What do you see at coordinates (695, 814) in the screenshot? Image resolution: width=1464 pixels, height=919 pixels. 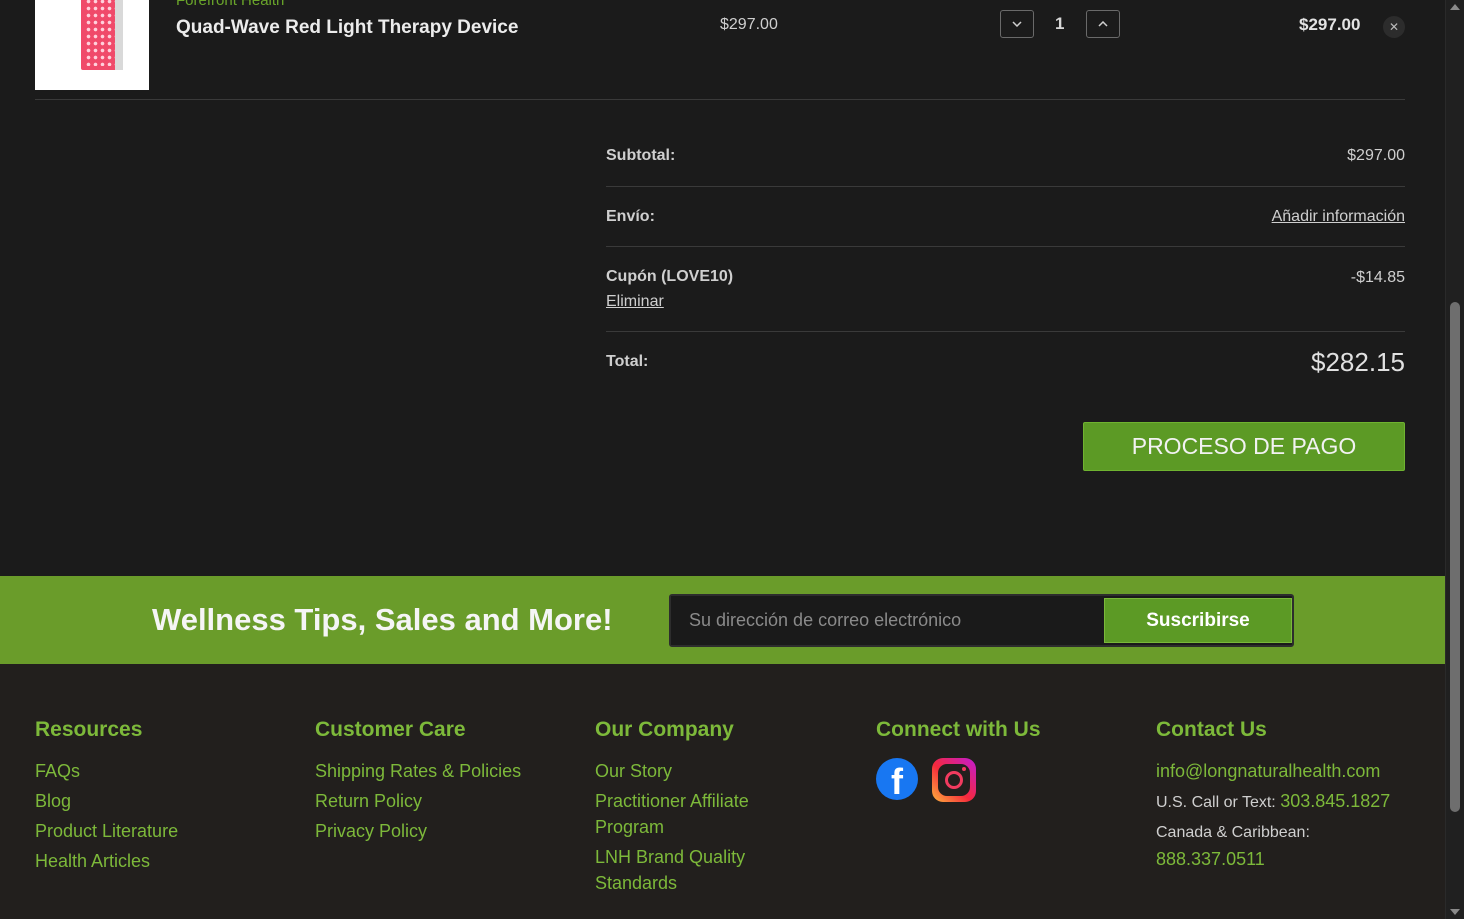 I see `footer-link-practitioner-affiliate: Practitioner Affiliate Program` at bounding box center [695, 814].